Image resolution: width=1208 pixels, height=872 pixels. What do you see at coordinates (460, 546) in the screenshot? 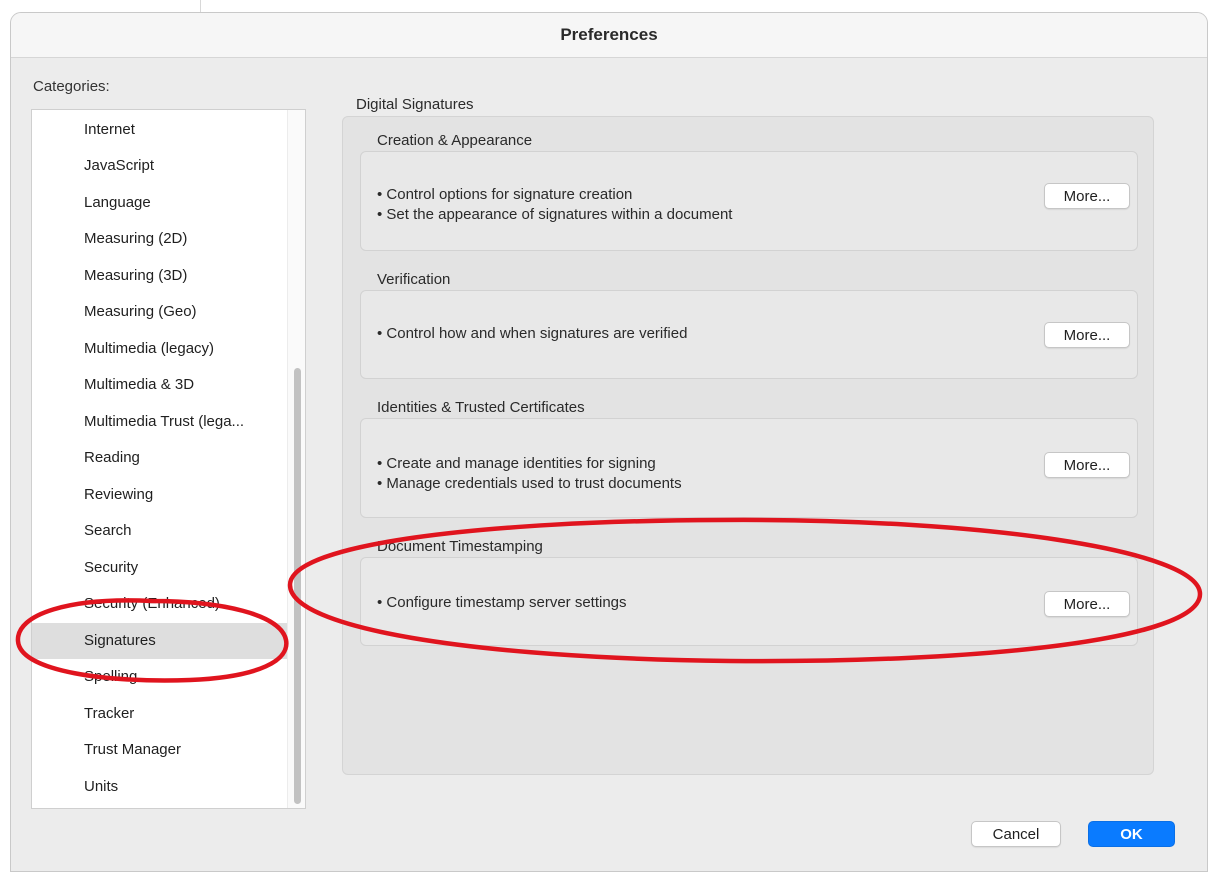
I see `group-title-timestamping: Document Timestamping` at bounding box center [460, 546].